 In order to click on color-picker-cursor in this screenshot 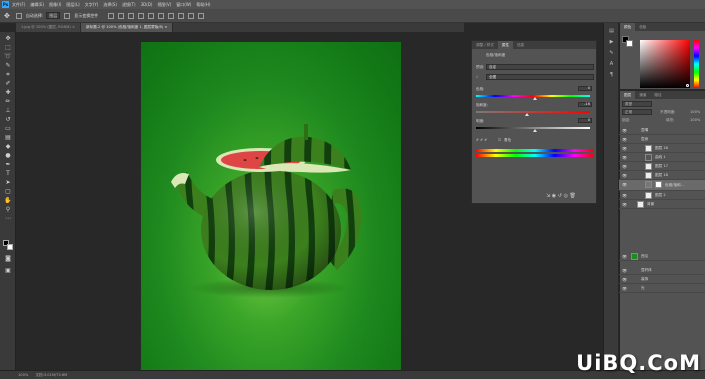, I will do `click(687, 85)`.